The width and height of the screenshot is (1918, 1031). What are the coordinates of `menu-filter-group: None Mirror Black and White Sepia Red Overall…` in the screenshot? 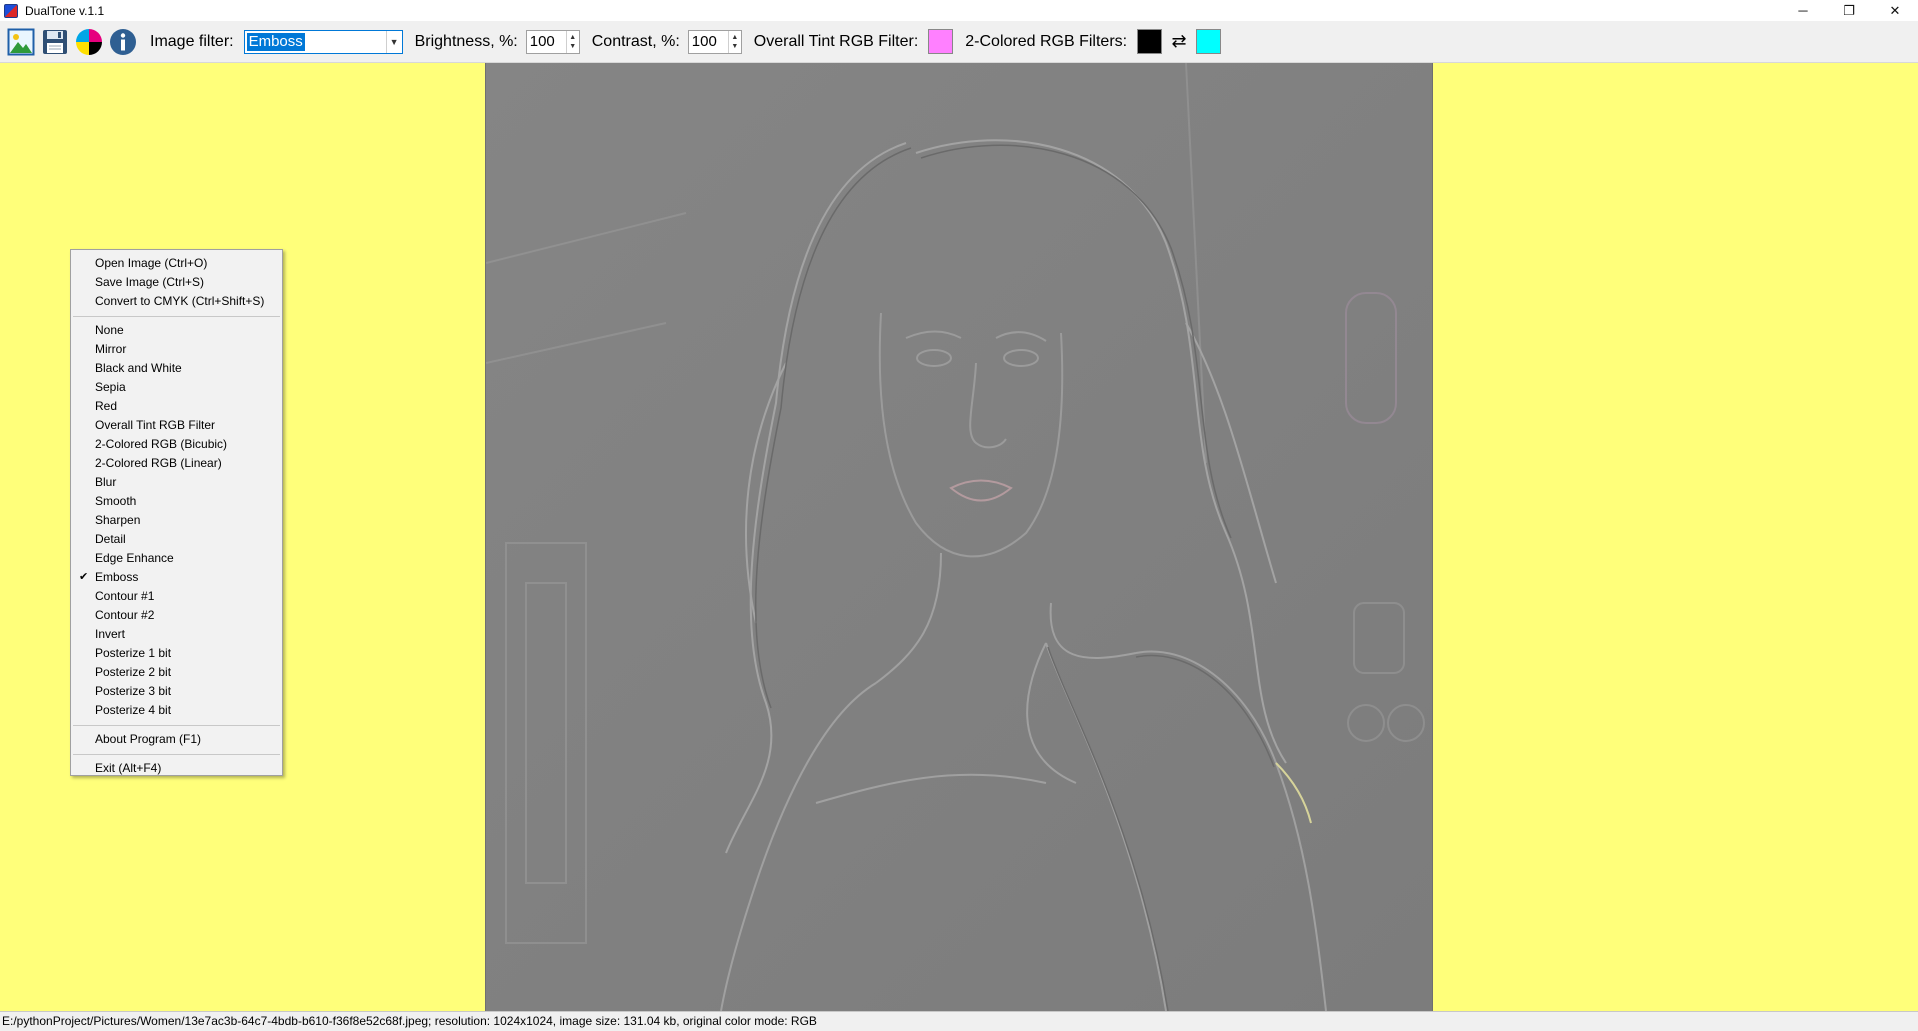 It's located at (176, 520).